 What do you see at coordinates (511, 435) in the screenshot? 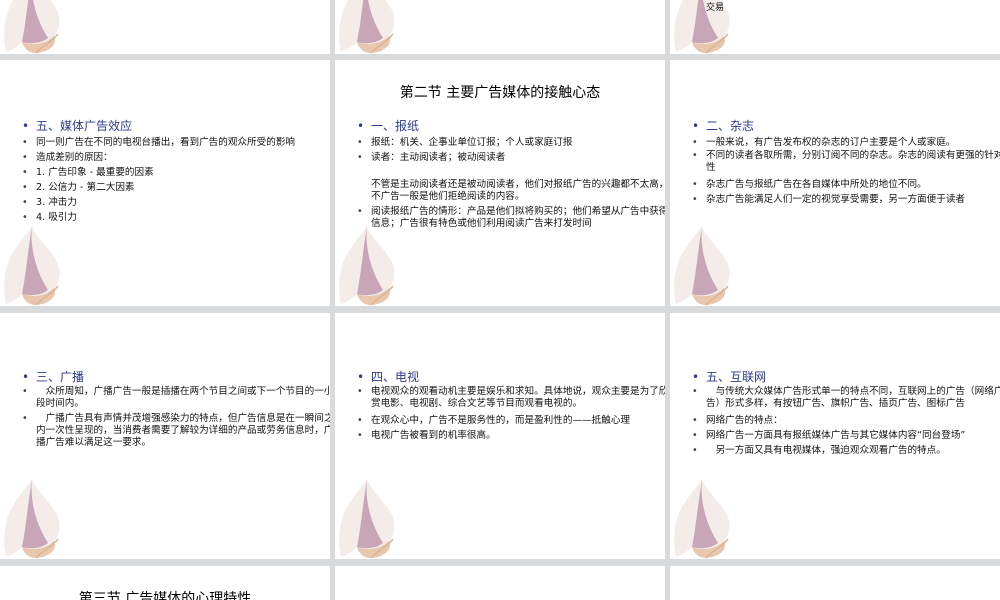
I see `list-item: 电视广告被看到的机率很高。` at bounding box center [511, 435].